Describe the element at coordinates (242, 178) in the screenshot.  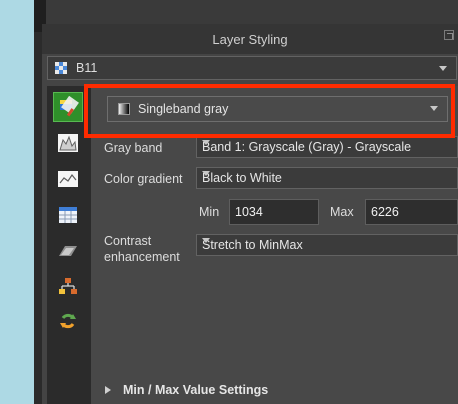
I see `color-gradient-value: Black to White` at that location.